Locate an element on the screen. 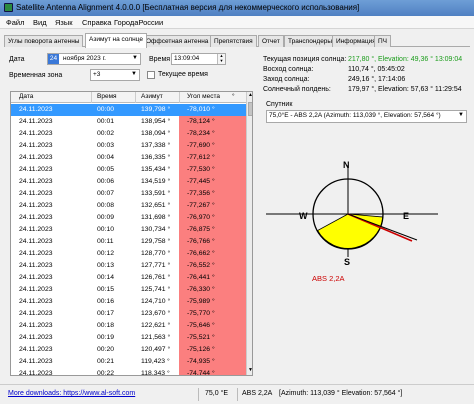  table-row: 24.11.2023 00:19 121,563 ° -75,521 ° is located at coordinates (128, 338).